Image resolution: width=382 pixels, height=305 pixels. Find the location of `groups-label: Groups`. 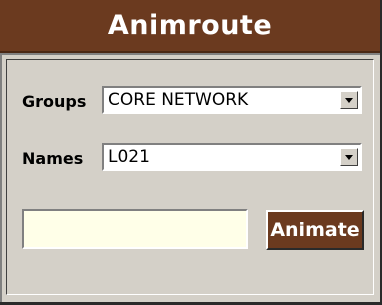

groups-label: Groups is located at coordinates (54, 101).